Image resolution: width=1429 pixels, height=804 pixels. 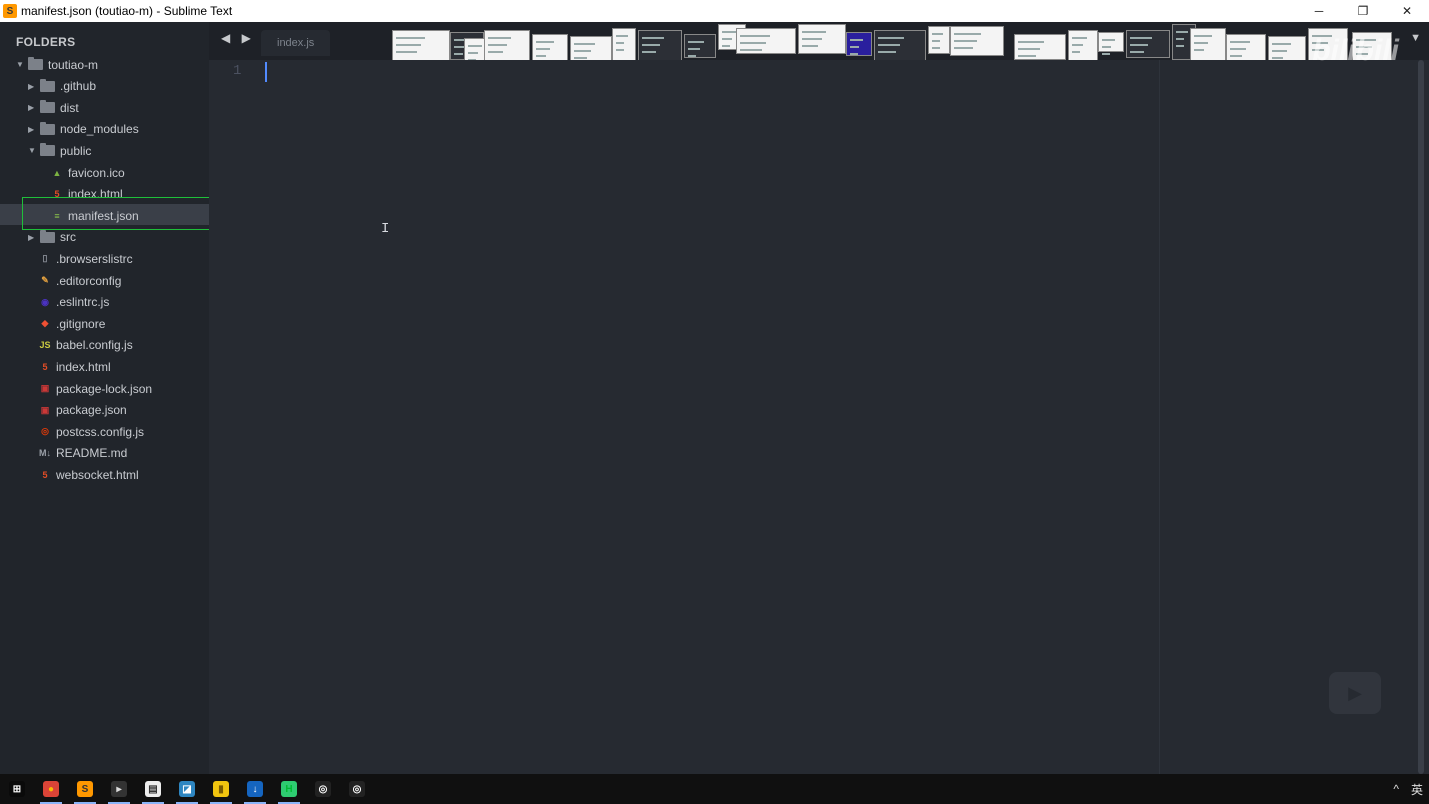 I want to click on tree-item: M↓ README.md, so click(x=77, y=453).